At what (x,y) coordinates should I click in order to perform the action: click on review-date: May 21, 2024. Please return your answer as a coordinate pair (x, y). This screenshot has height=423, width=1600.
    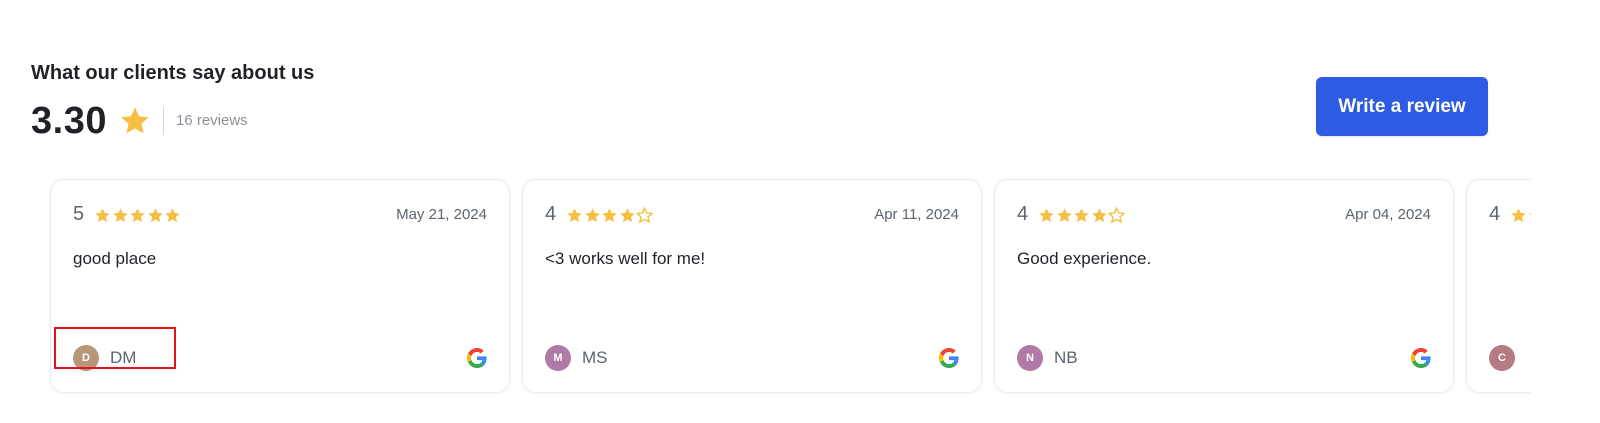
    Looking at the image, I should click on (441, 214).